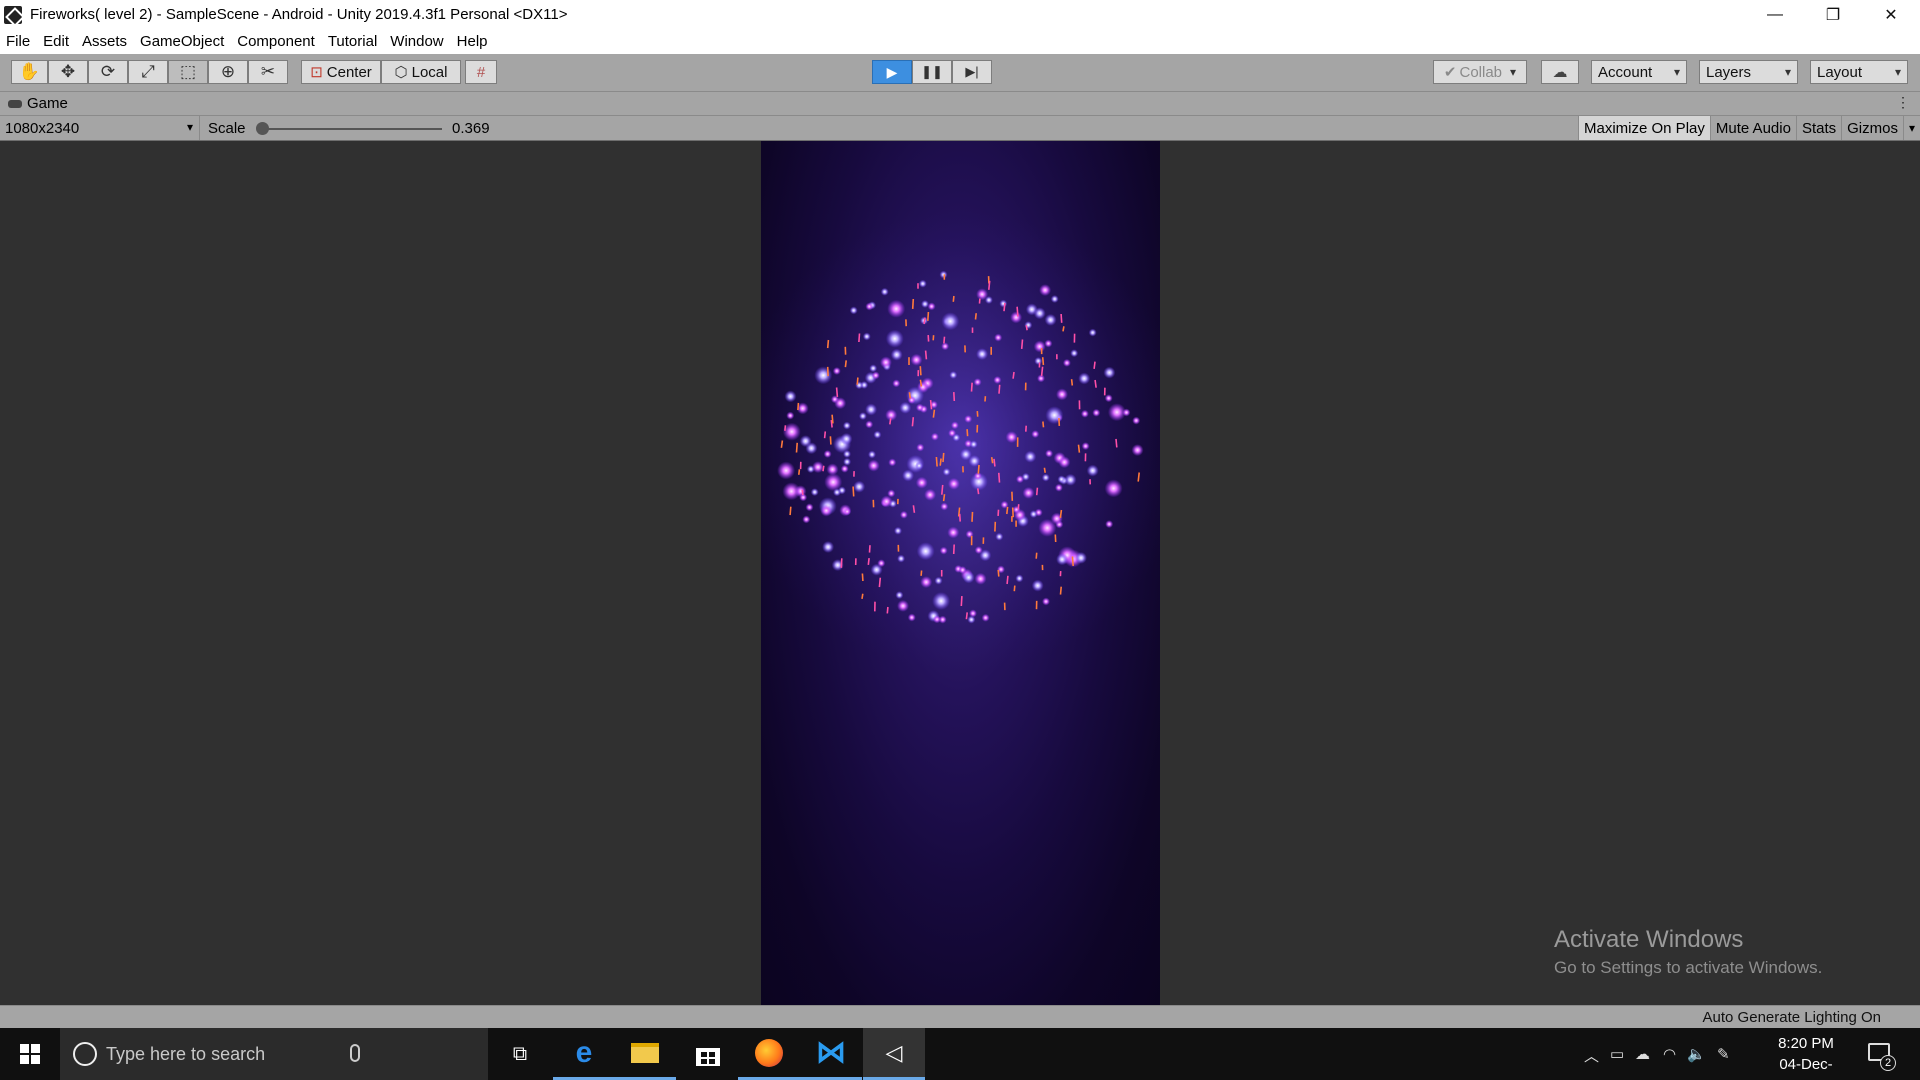 The width and height of the screenshot is (1920, 1080). What do you see at coordinates (276, 41) in the screenshot?
I see `menu-component: Component` at bounding box center [276, 41].